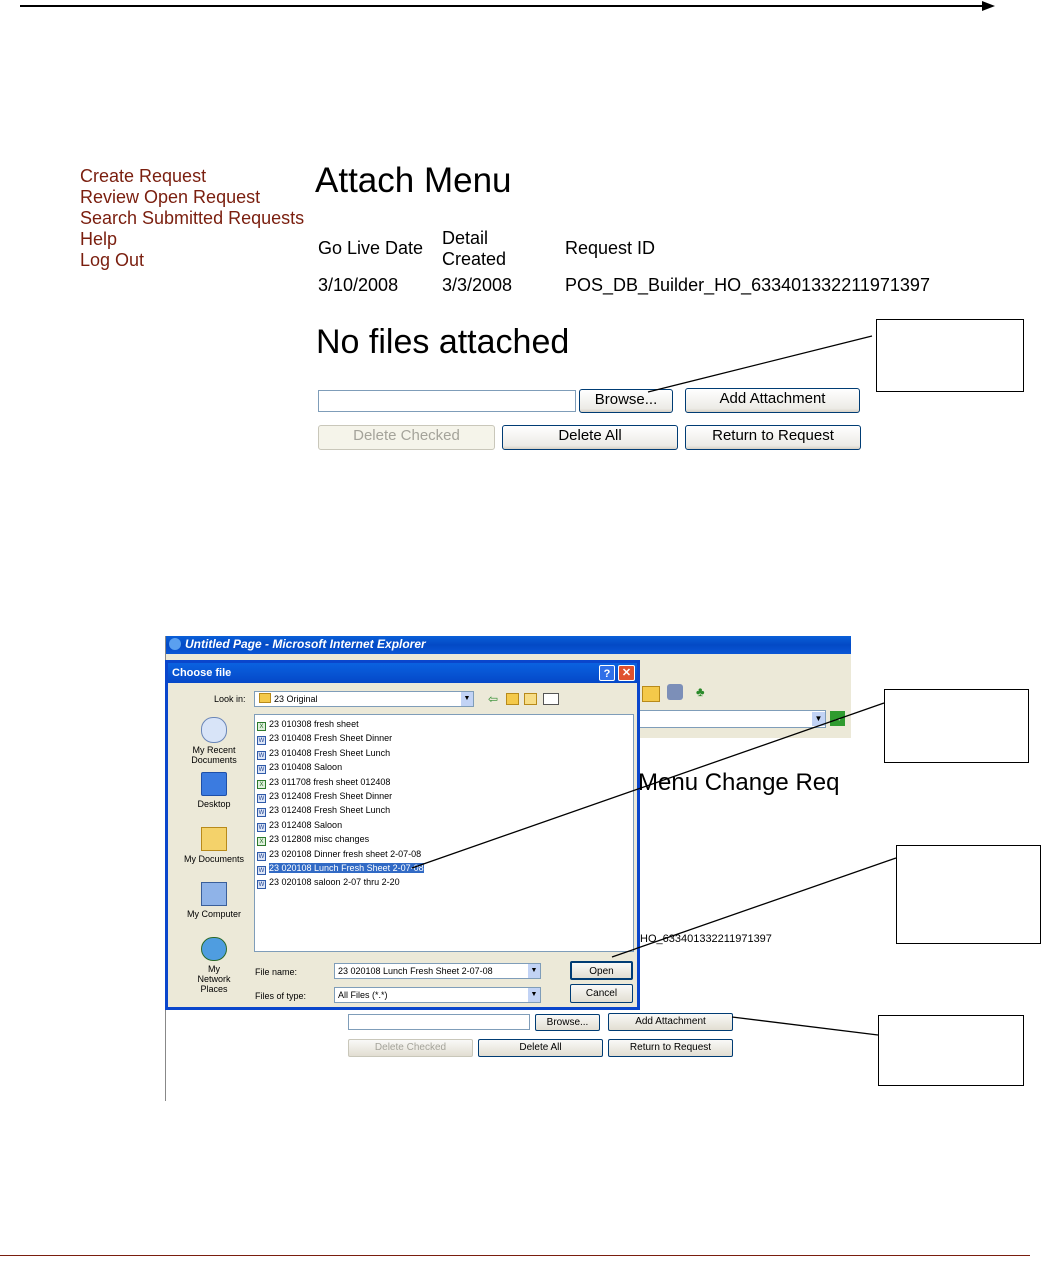 This screenshot has width=1042, height=1283. I want to click on callout-line-file-select, so click(648, 785).